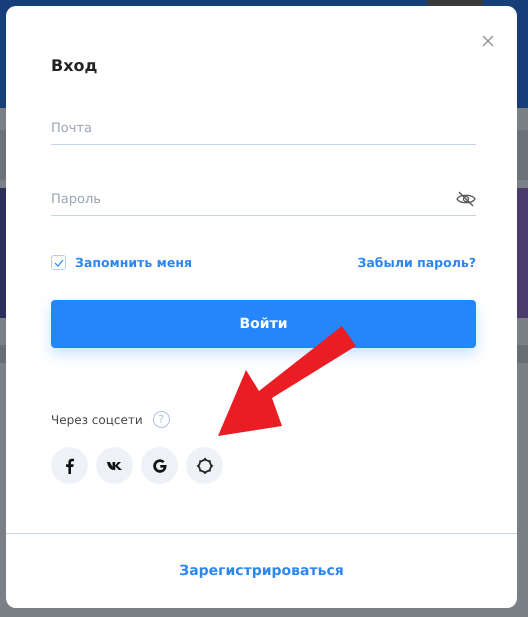 Image resolution: width=528 pixels, height=617 pixels. Describe the element at coordinates (488, 41) in the screenshot. I see `close-icon` at that location.